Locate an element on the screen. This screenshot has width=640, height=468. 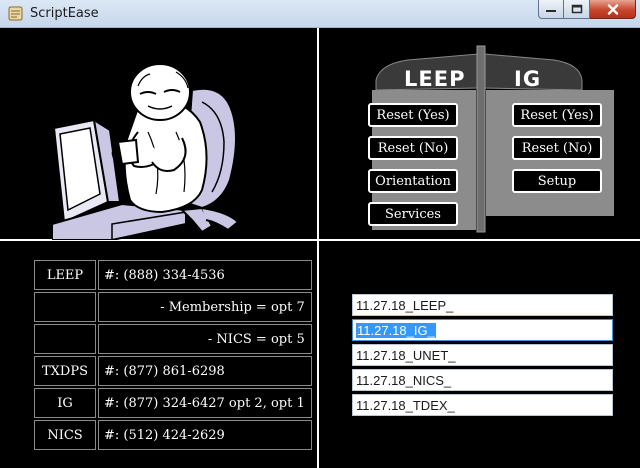
ig-setup-button: Setup is located at coordinates (557, 181).